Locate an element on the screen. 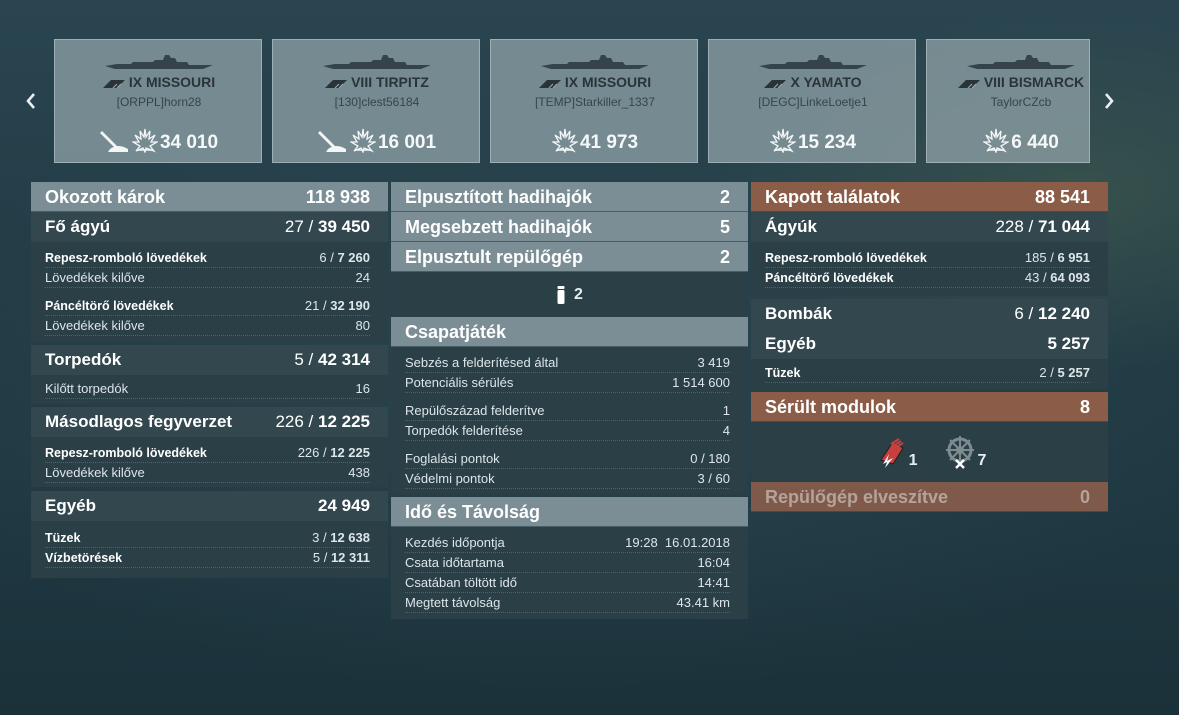 This screenshot has width=1179, height=715. ship-card: VIII TIRPITZ [130]clest56184 16 001 is located at coordinates (376, 101).